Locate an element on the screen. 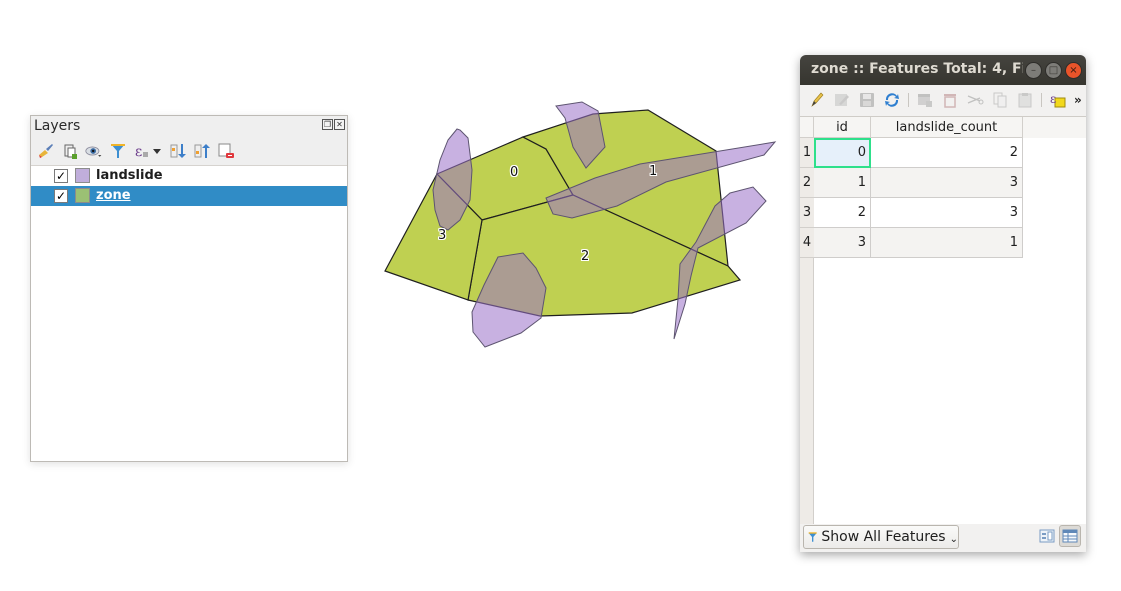 This screenshot has width=1121, height=591. multi-edit-icon is located at coordinates (842, 100).